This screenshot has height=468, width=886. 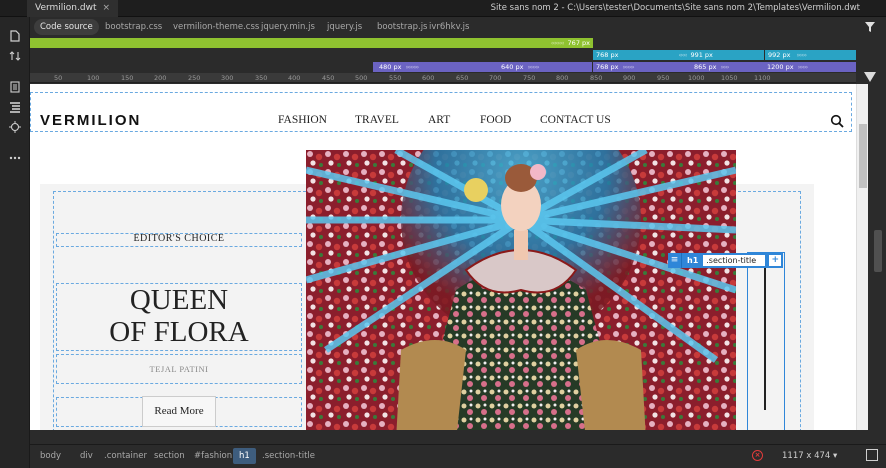 I want to click on ruler-tick: 400, so click(x=294, y=78).